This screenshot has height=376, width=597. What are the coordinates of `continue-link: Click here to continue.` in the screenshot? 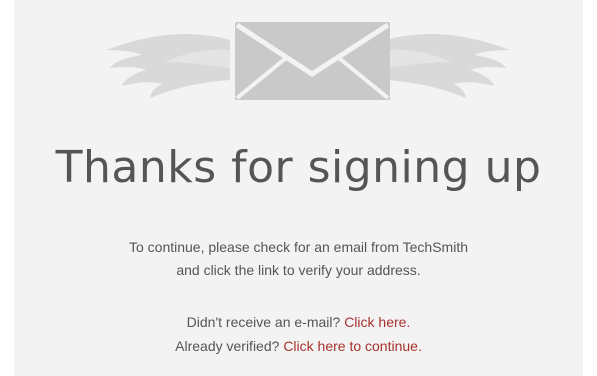 It's located at (352, 346).